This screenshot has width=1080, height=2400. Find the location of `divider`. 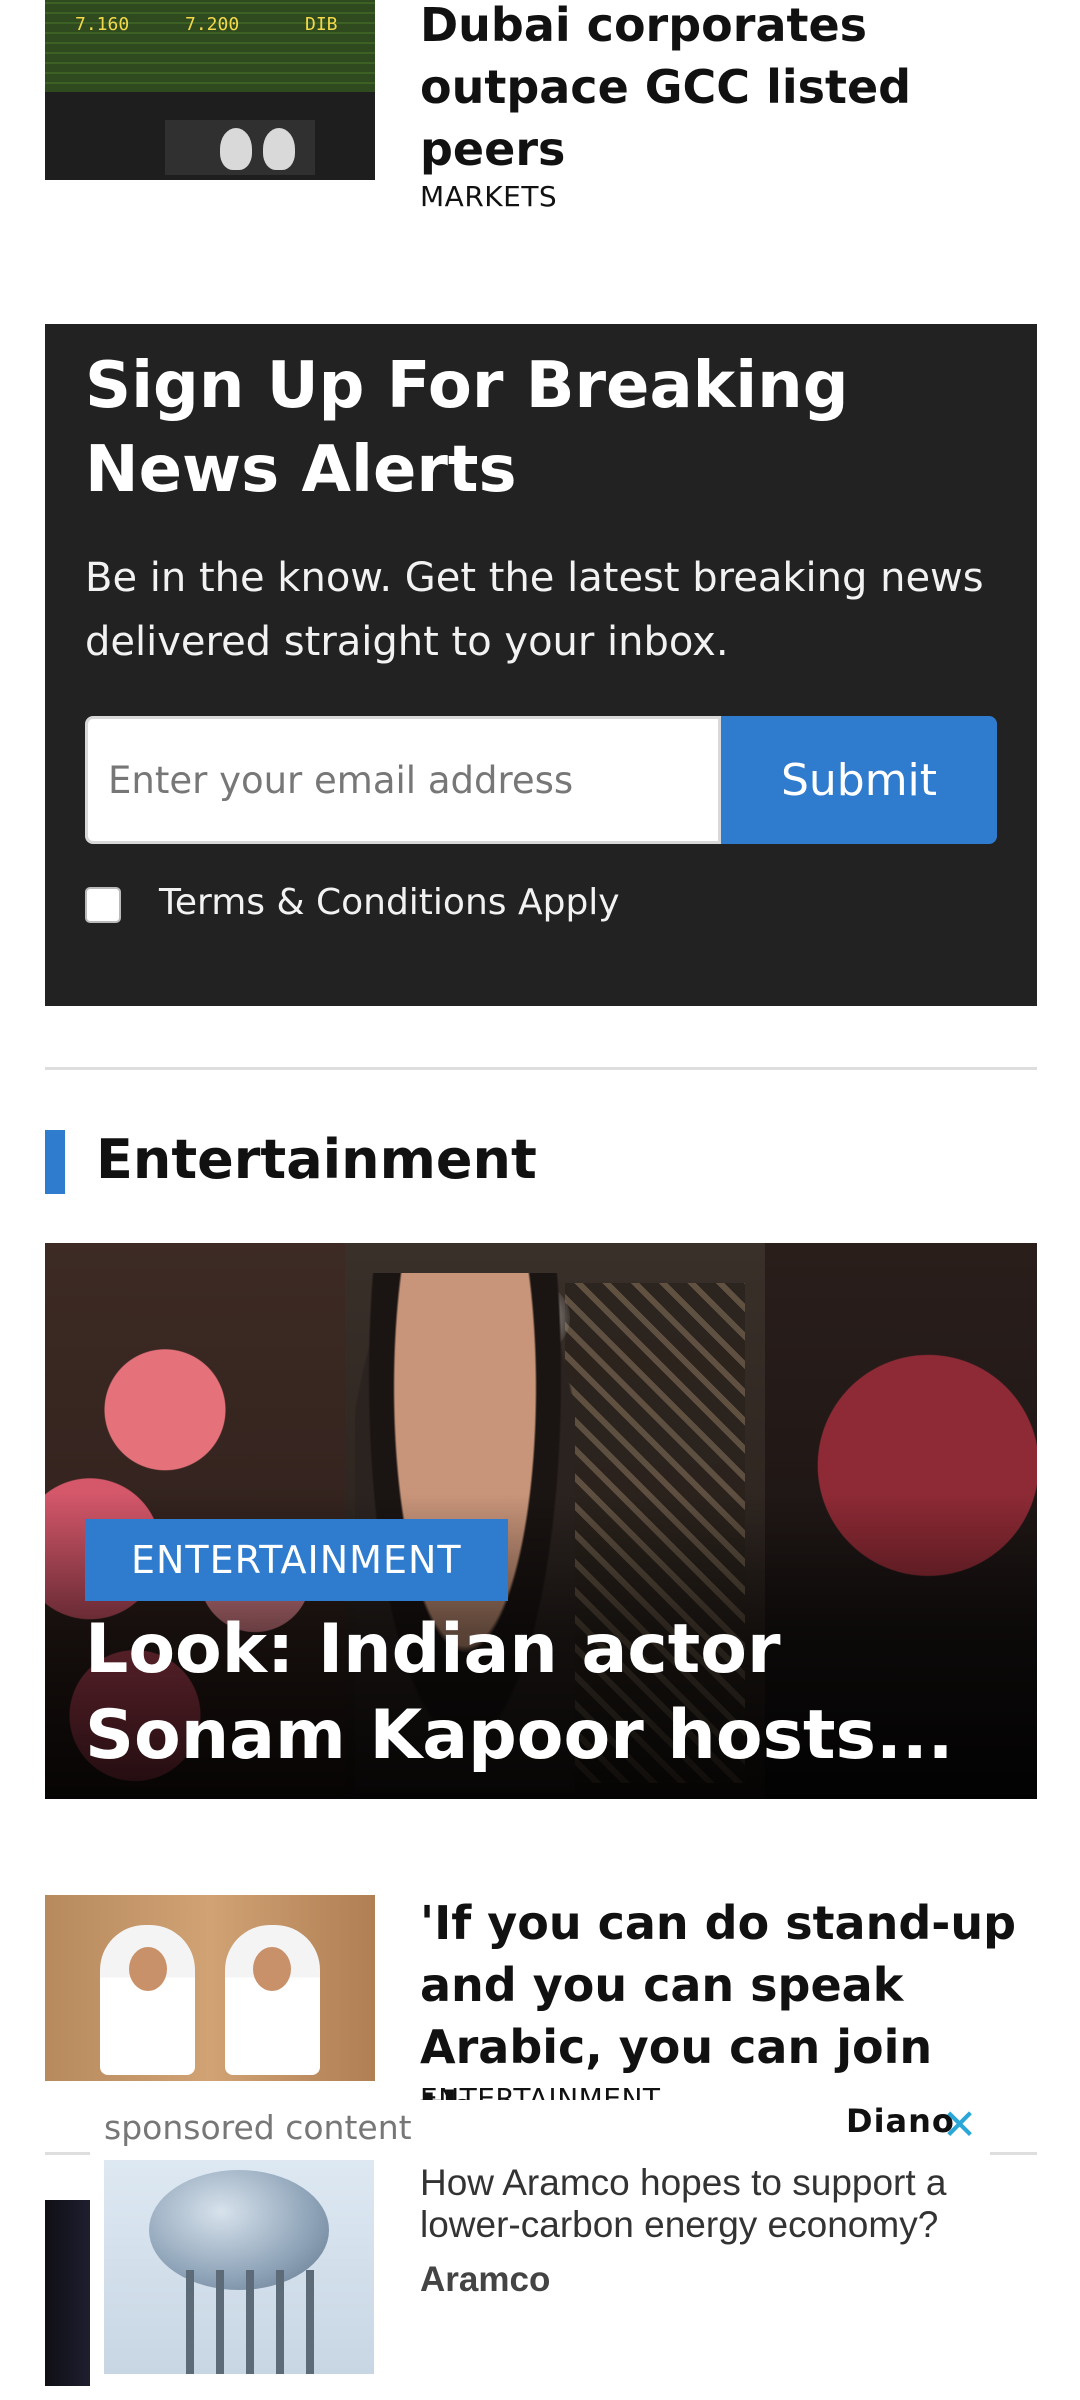

divider is located at coordinates (541, 1068).